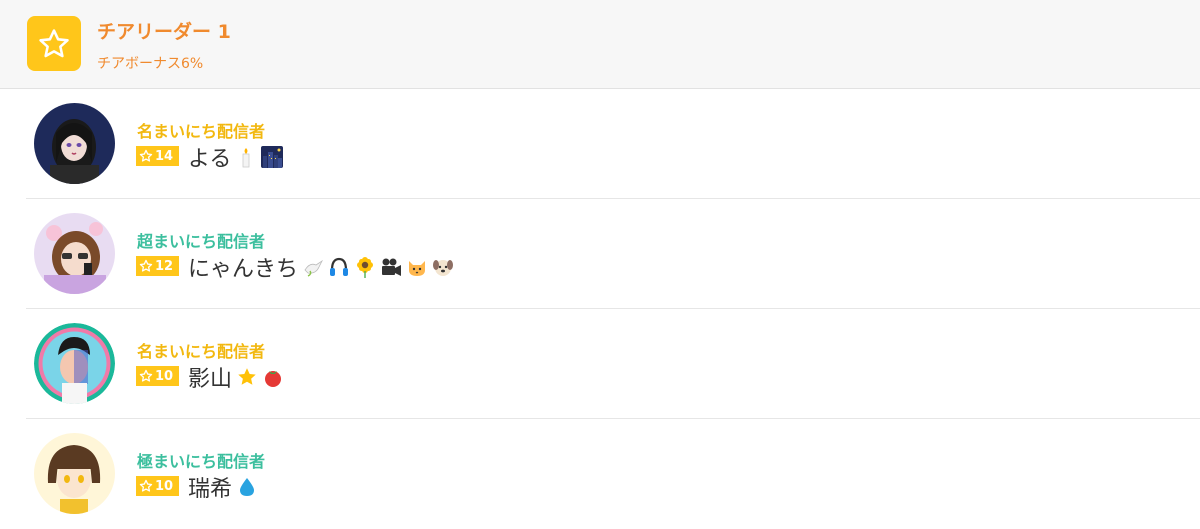 Image resolution: width=1200 pixels, height=529 pixels. What do you see at coordinates (164, 266) in the screenshot?
I see `level-number: 12` at bounding box center [164, 266].